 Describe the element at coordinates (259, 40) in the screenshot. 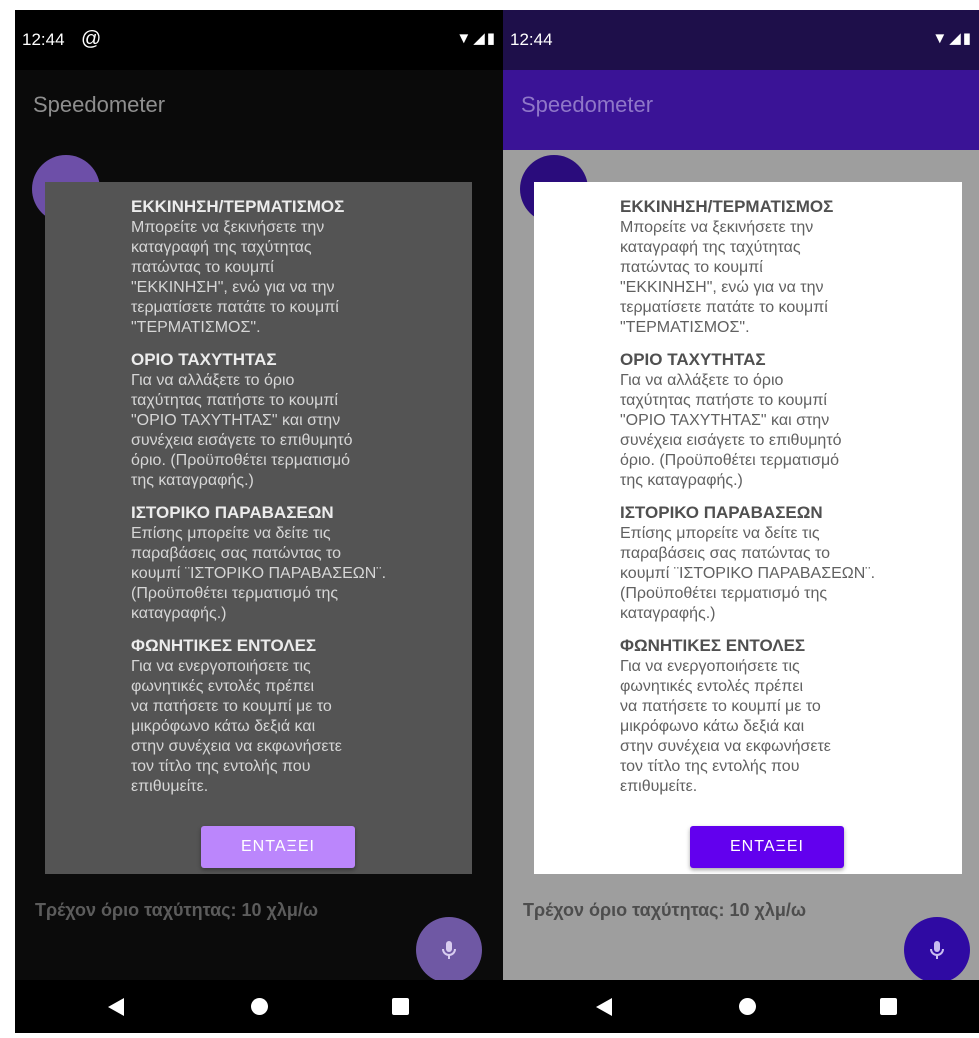

I see `status-bar: 12:44 @ ▼◢▮` at that location.